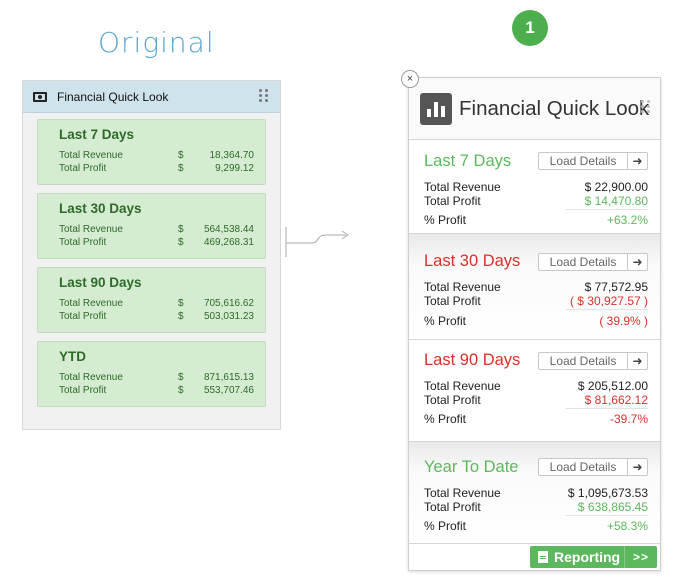 Image resolution: width=688 pixels, height=586 pixels. What do you see at coordinates (410, 79) in the screenshot?
I see `close-button: ×` at bounding box center [410, 79].